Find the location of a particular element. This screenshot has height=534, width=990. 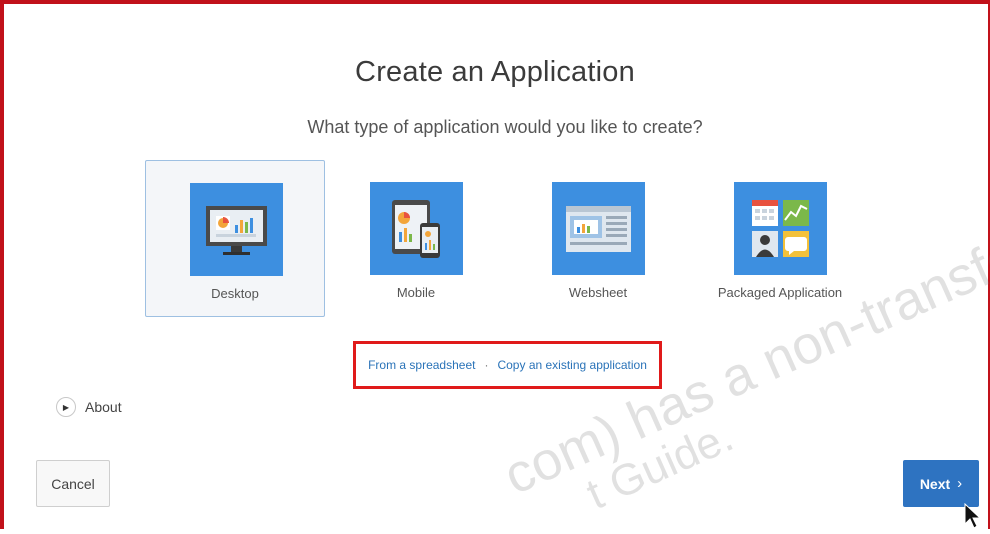

app-type-desktop: Desktop is located at coordinates (235, 238).